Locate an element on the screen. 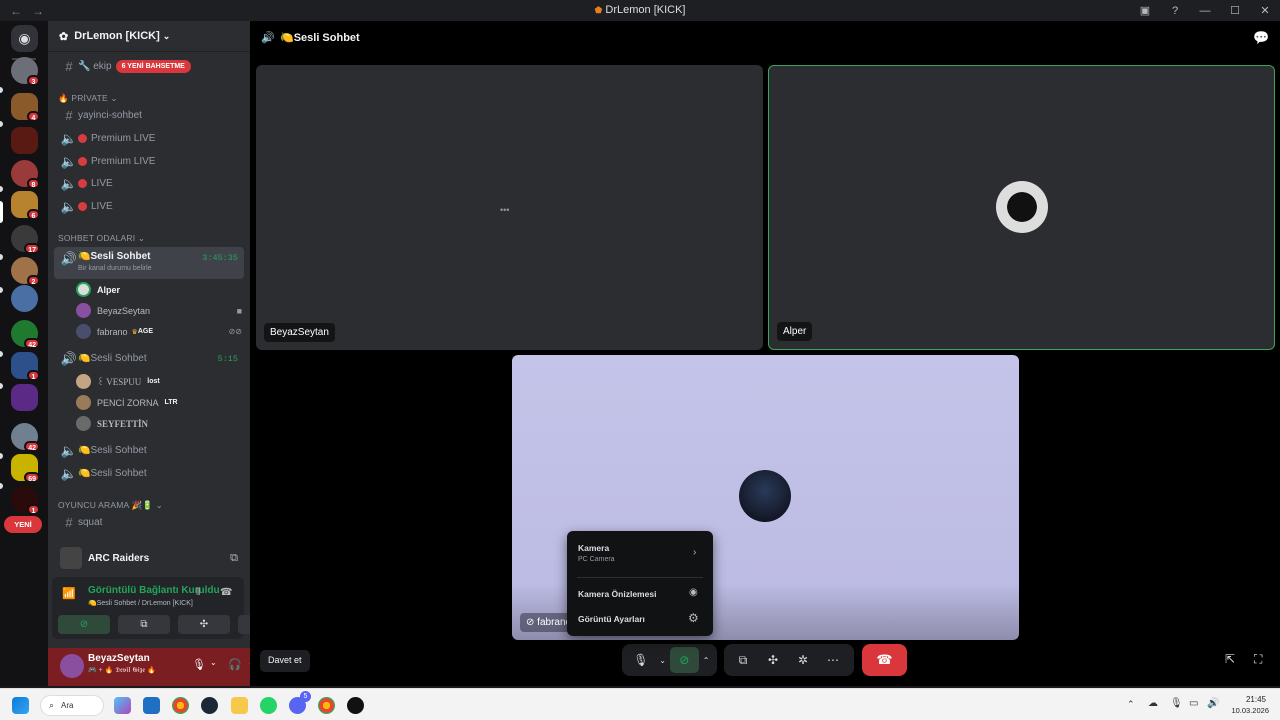  more-options-icon: ⋯ is located at coordinates (833, 660).